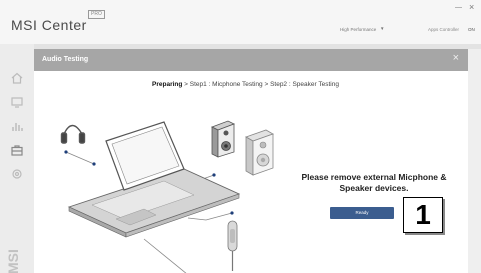 This screenshot has width=481, height=273. What do you see at coordinates (251, 60) in the screenshot?
I see `dialog-header: Audio Testing ×` at bounding box center [251, 60].